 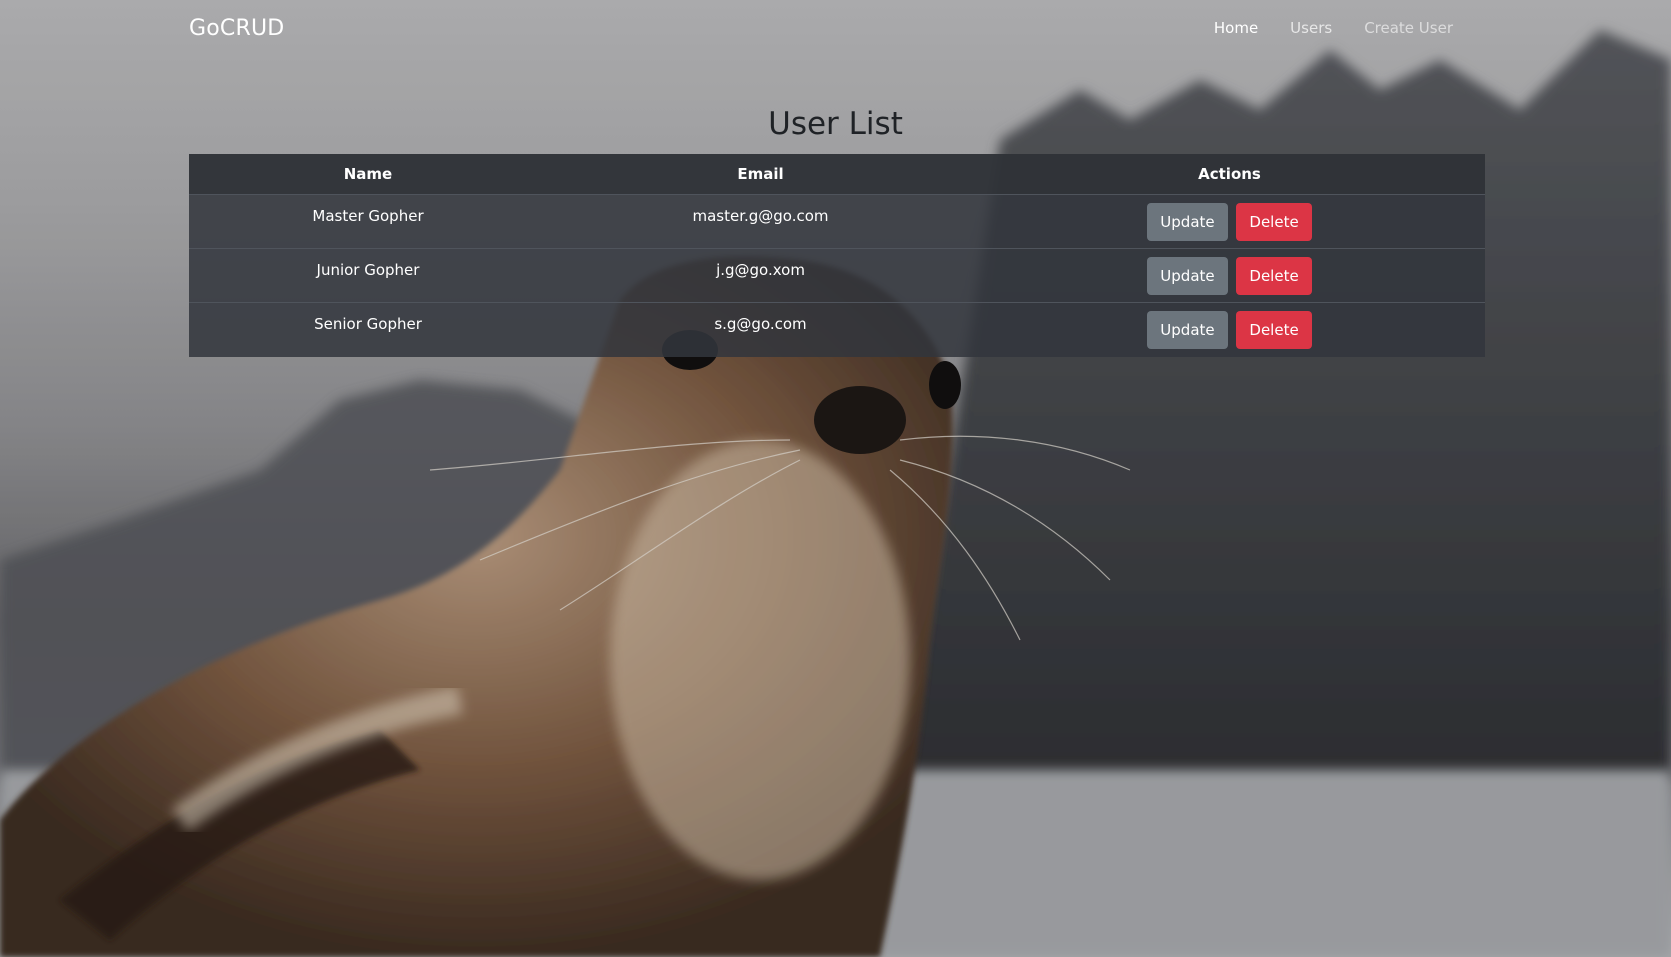 I want to click on user-name-cell: Junior Gopher, so click(x=368, y=275).